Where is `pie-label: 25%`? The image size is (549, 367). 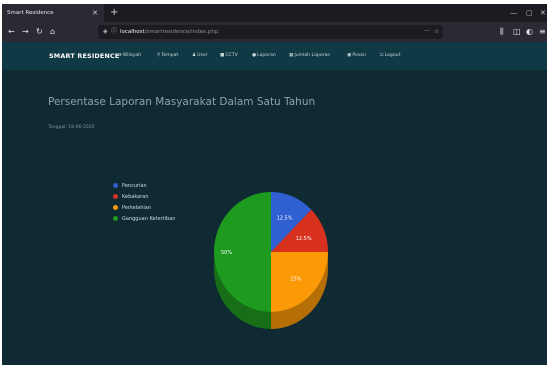
pie-label: 25% is located at coordinates (295, 279).